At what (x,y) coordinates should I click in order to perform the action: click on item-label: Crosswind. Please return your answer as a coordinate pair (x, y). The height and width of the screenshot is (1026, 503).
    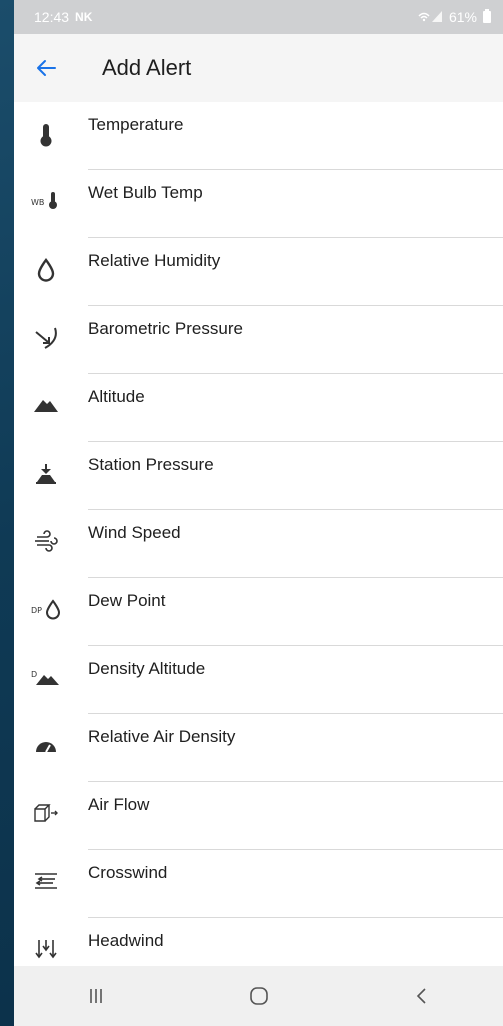
    Looking at the image, I should click on (128, 872).